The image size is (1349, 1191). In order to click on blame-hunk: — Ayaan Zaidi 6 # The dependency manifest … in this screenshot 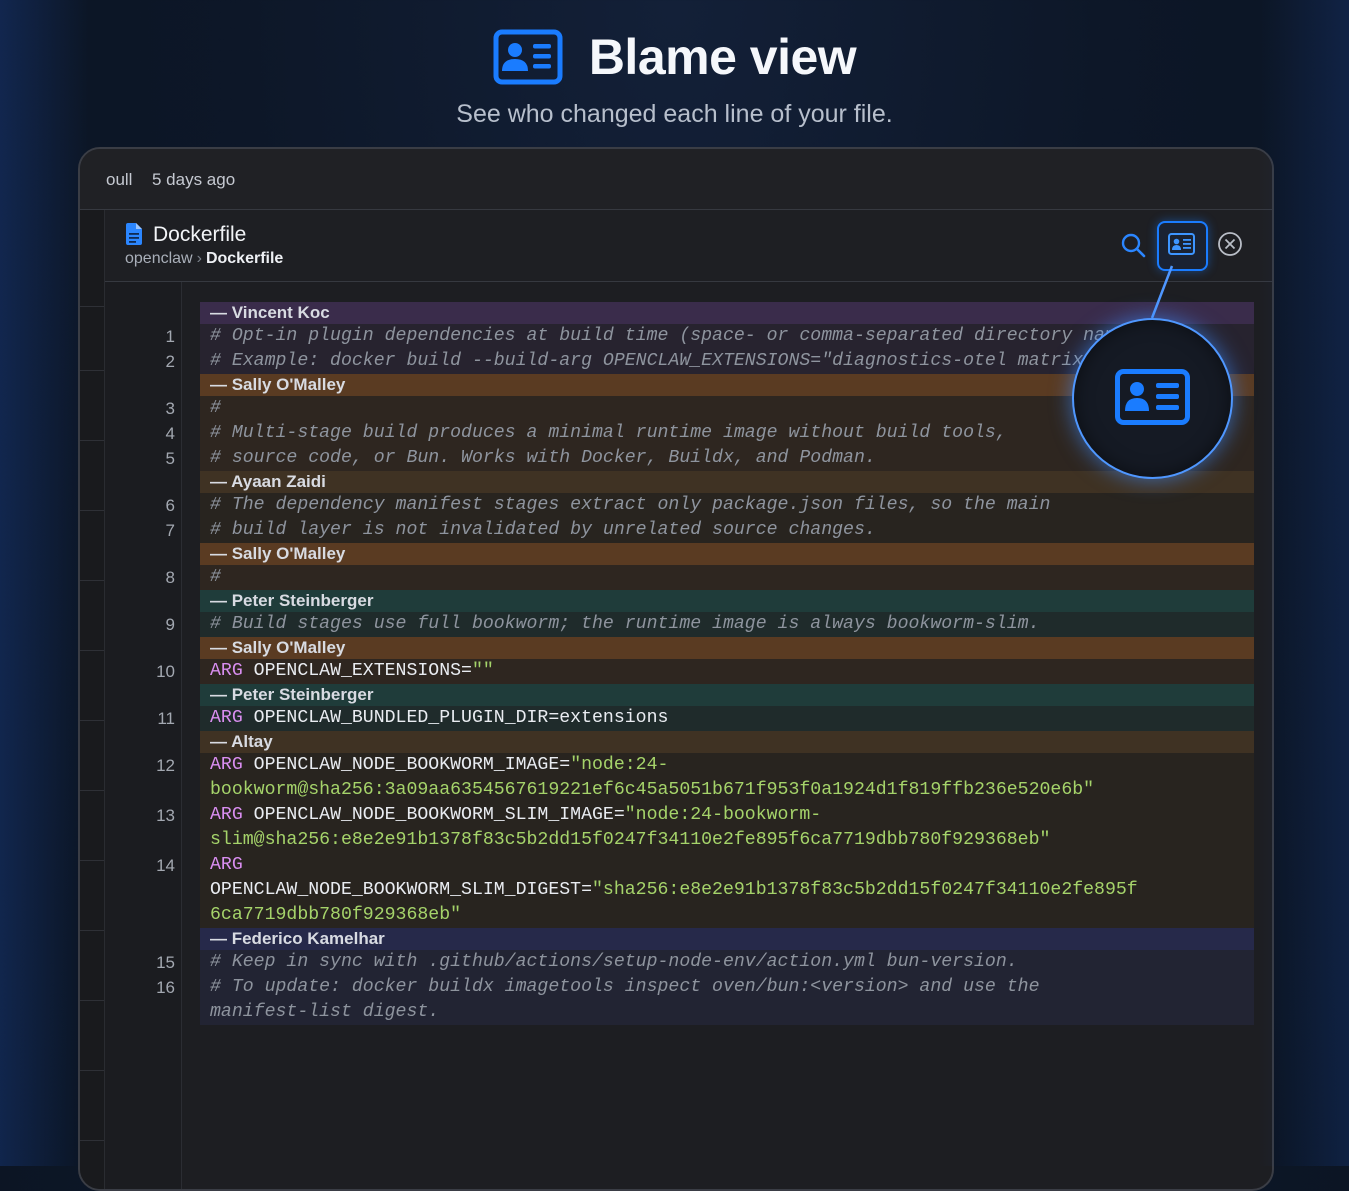, I will do `click(710, 507)`.